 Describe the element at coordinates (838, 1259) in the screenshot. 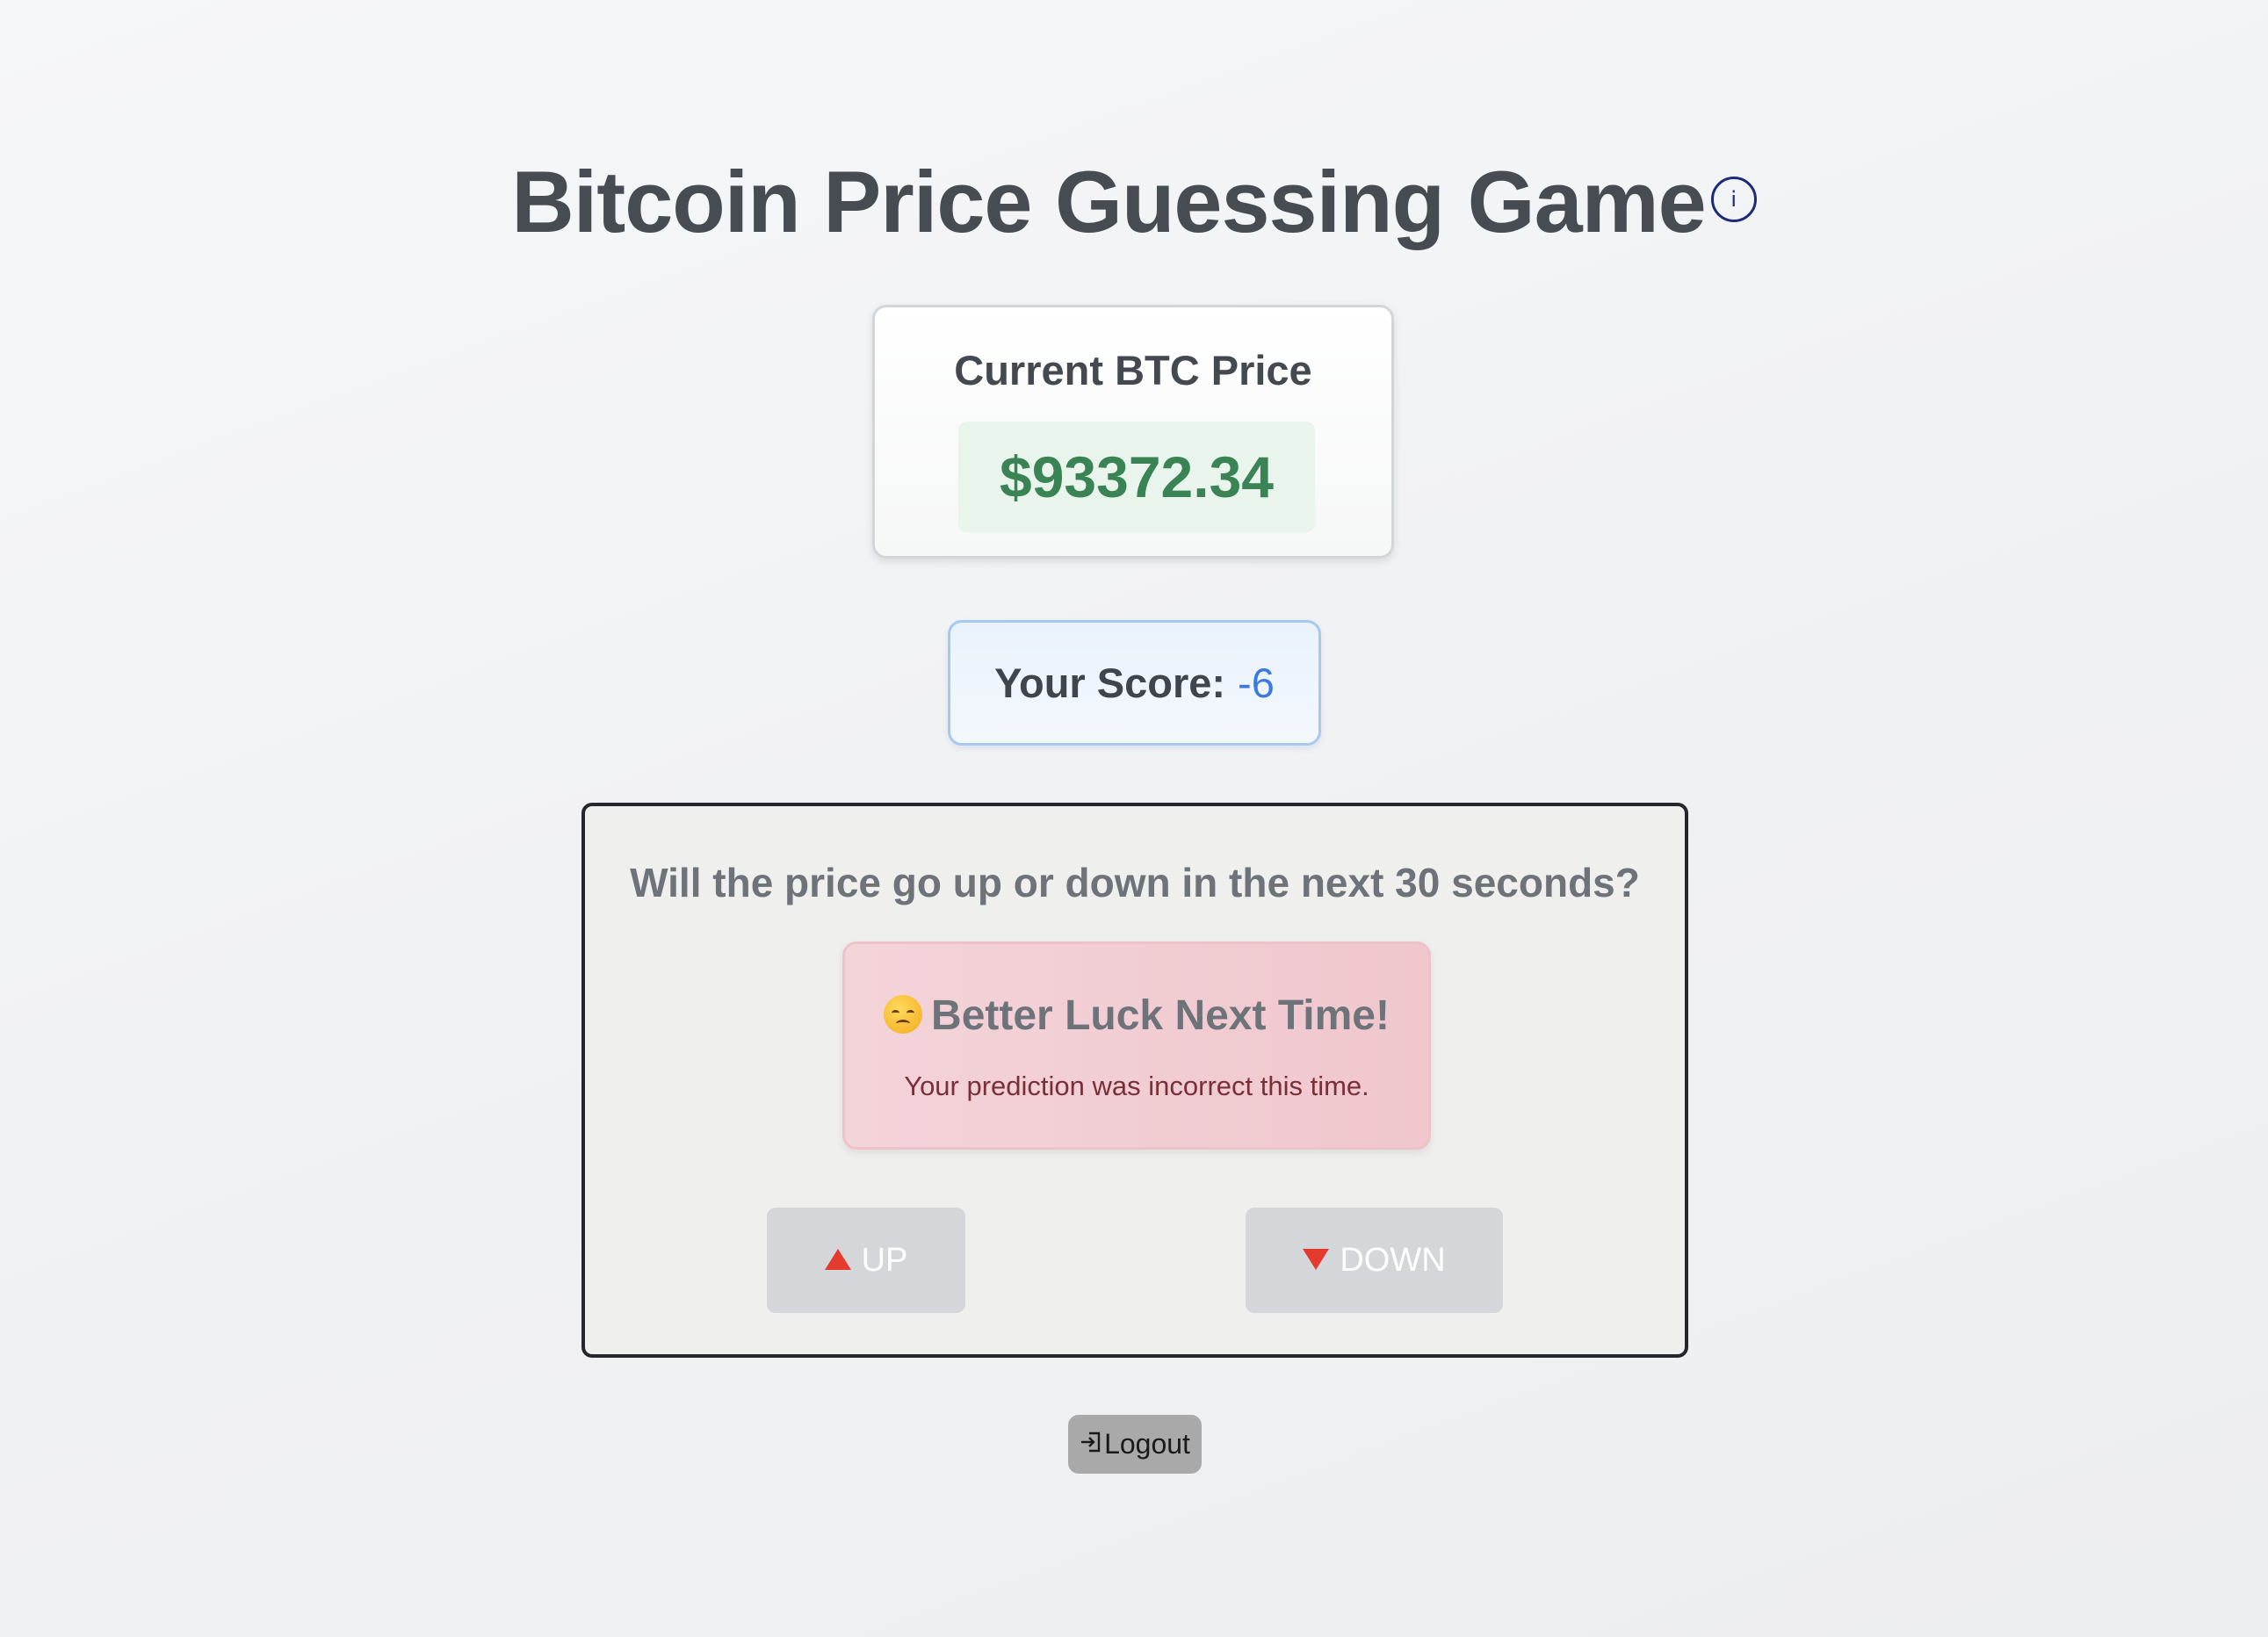

I see `red-triangle-up-icon` at that location.